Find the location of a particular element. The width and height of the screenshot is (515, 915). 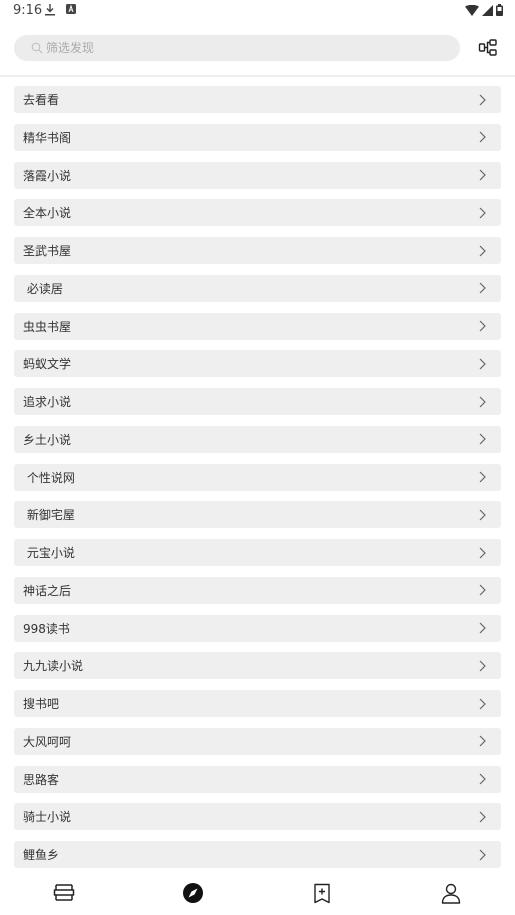

source-label: 元宝小说 is located at coordinates (49, 553).